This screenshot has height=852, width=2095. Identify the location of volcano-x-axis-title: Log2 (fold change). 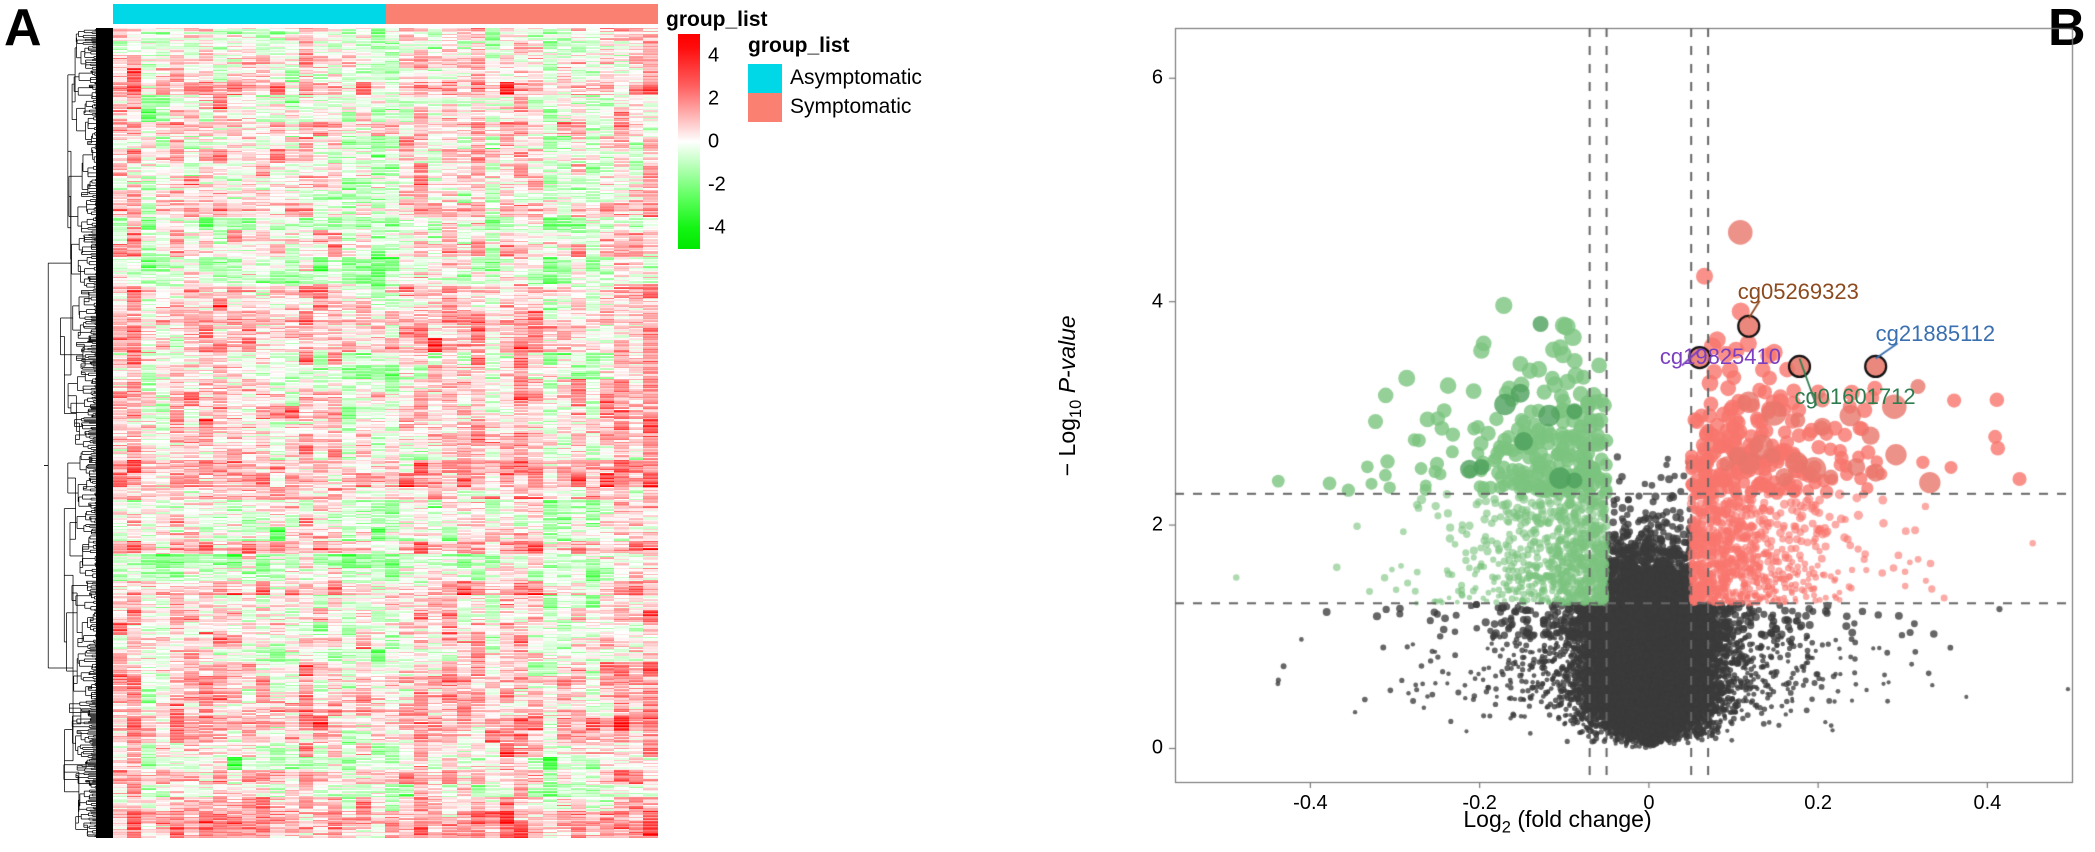
(1557, 821).